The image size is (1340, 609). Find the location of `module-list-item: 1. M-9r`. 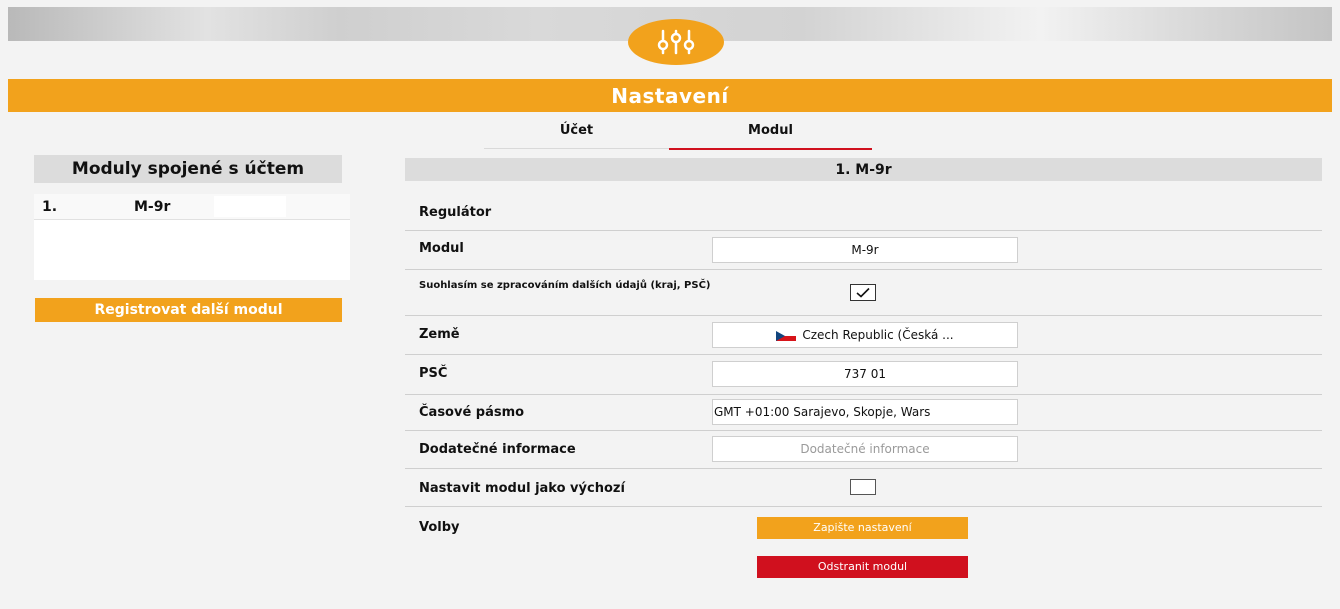

module-list-item: 1. M-9r is located at coordinates (192, 207).